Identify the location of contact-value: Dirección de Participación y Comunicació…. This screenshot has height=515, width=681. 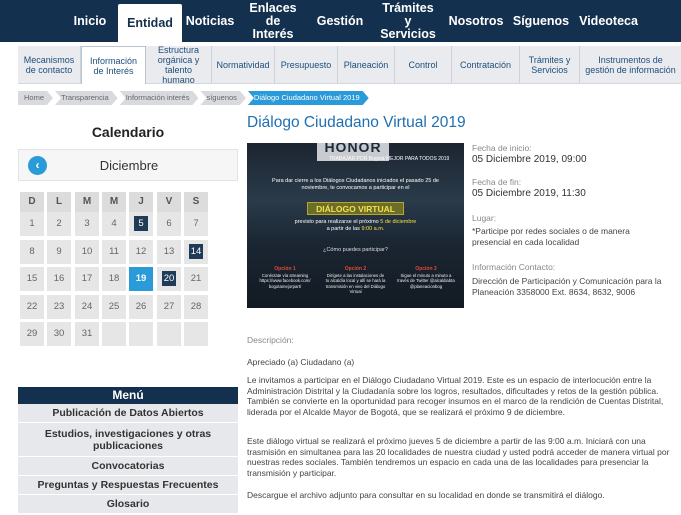
(567, 286).